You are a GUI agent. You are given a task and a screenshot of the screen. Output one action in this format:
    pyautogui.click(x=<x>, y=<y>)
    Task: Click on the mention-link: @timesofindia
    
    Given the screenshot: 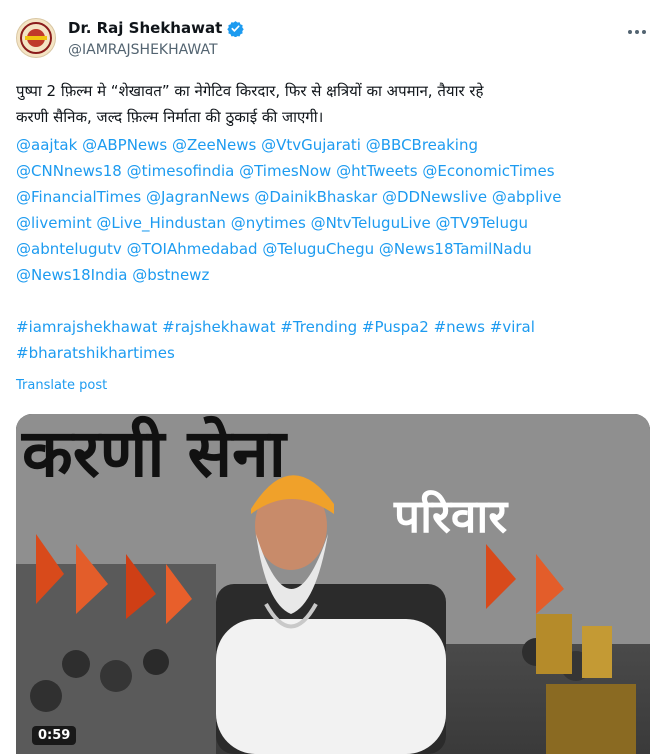 What is the action you would take?
    pyautogui.click(x=181, y=171)
    